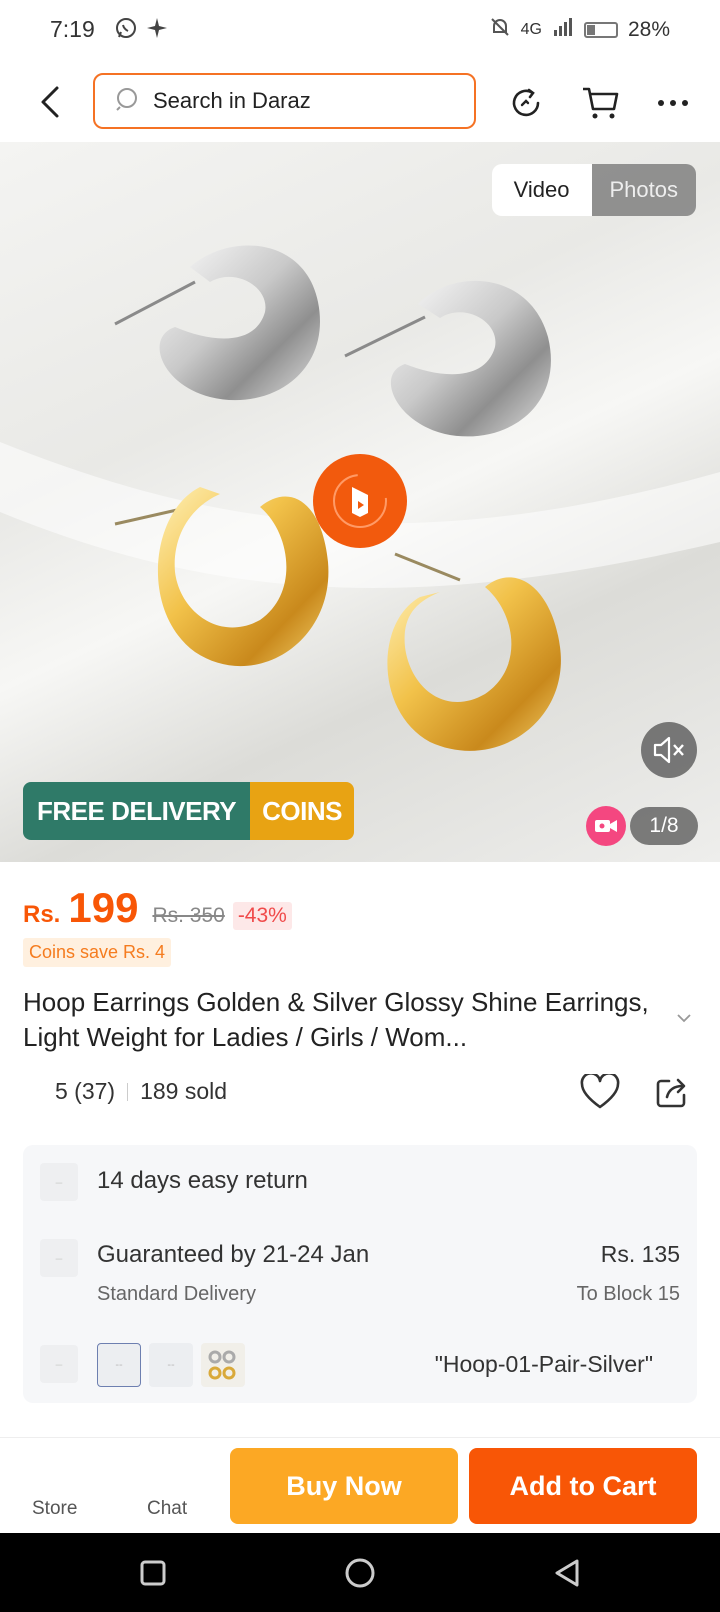 The image size is (720, 1612). What do you see at coordinates (628, 1294) in the screenshot?
I see `delivery-location: To Block 15` at bounding box center [628, 1294].